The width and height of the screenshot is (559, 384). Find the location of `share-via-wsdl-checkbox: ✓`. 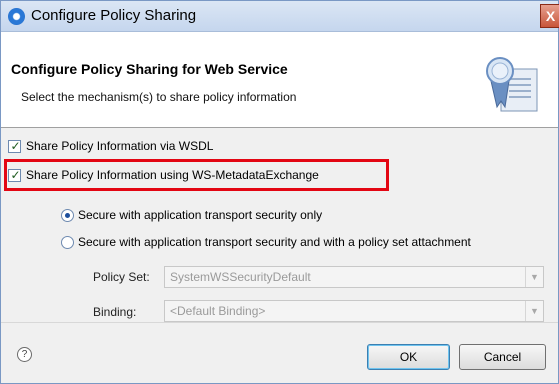

share-via-wsdl-checkbox: ✓ is located at coordinates (14, 145).